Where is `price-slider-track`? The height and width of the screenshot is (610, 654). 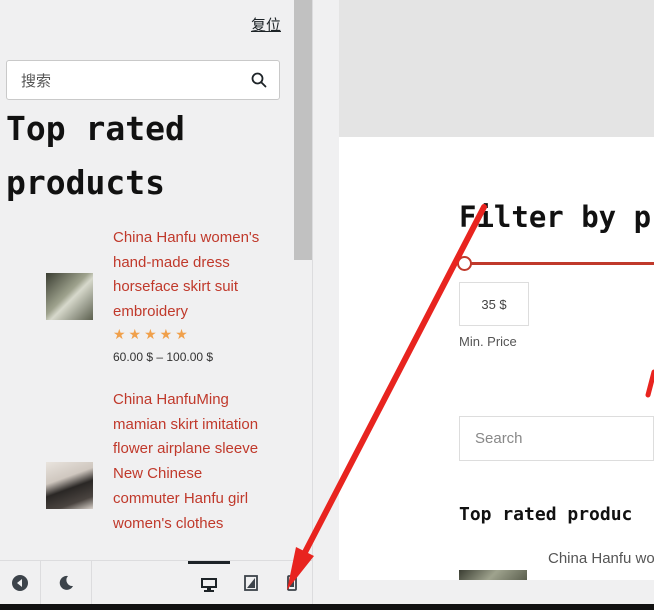
price-slider-track is located at coordinates (560, 263).